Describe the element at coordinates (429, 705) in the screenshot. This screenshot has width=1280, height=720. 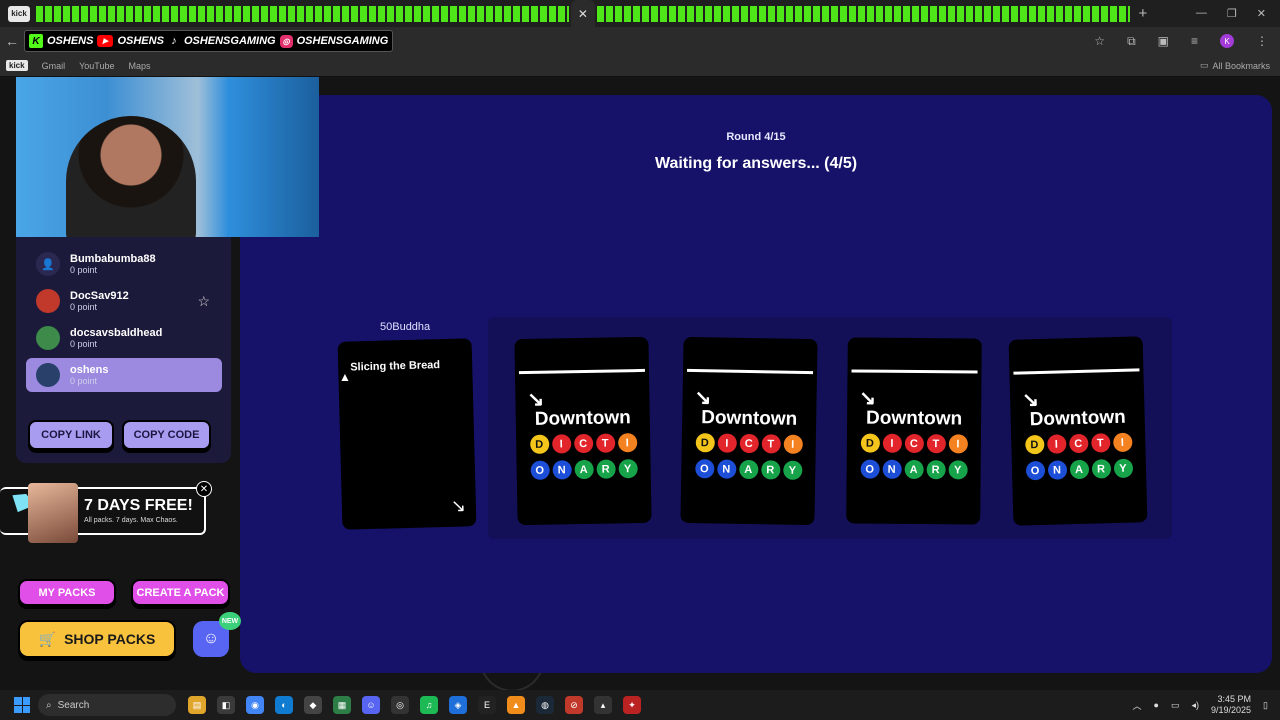
I see `spotify-icon: ♫` at that location.